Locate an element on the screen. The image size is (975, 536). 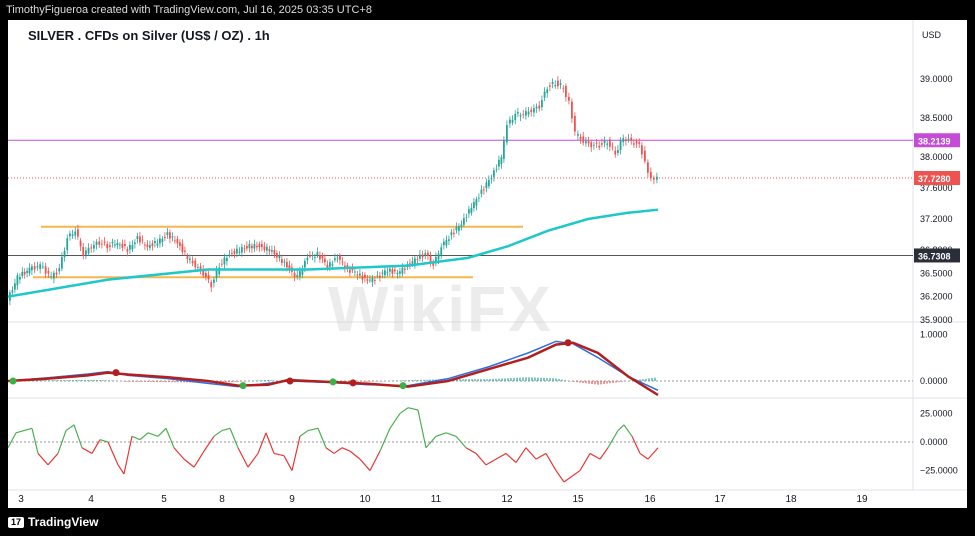
chart-title: SILVER . CFDs on Silver (US$ / OZ) . 1h is located at coordinates (149, 35).